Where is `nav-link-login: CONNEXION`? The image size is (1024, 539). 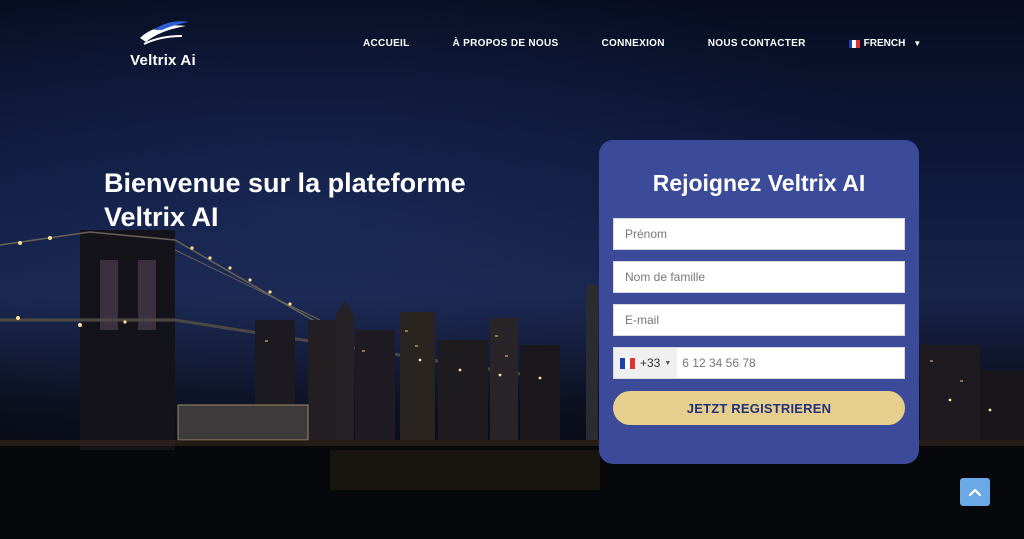 nav-link-login: CONNEXION is located at coordinates (632, 43).